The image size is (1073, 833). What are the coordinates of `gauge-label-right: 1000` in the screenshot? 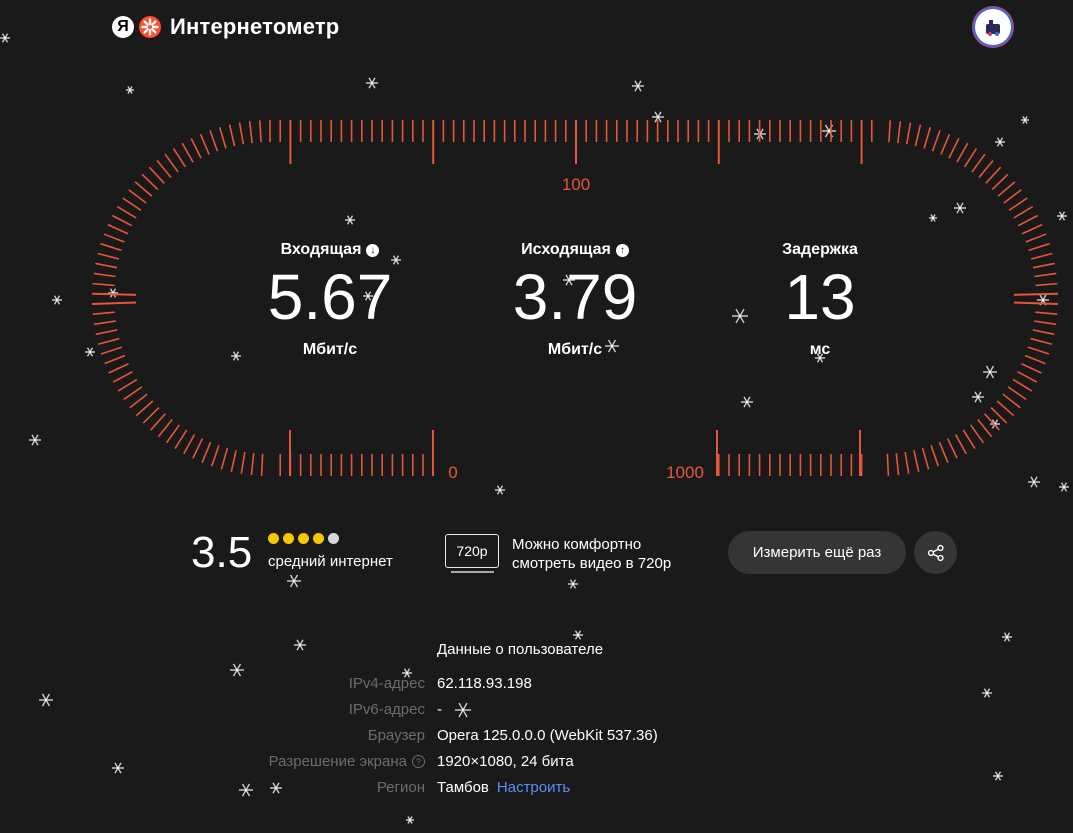 It's located at (685, 472).